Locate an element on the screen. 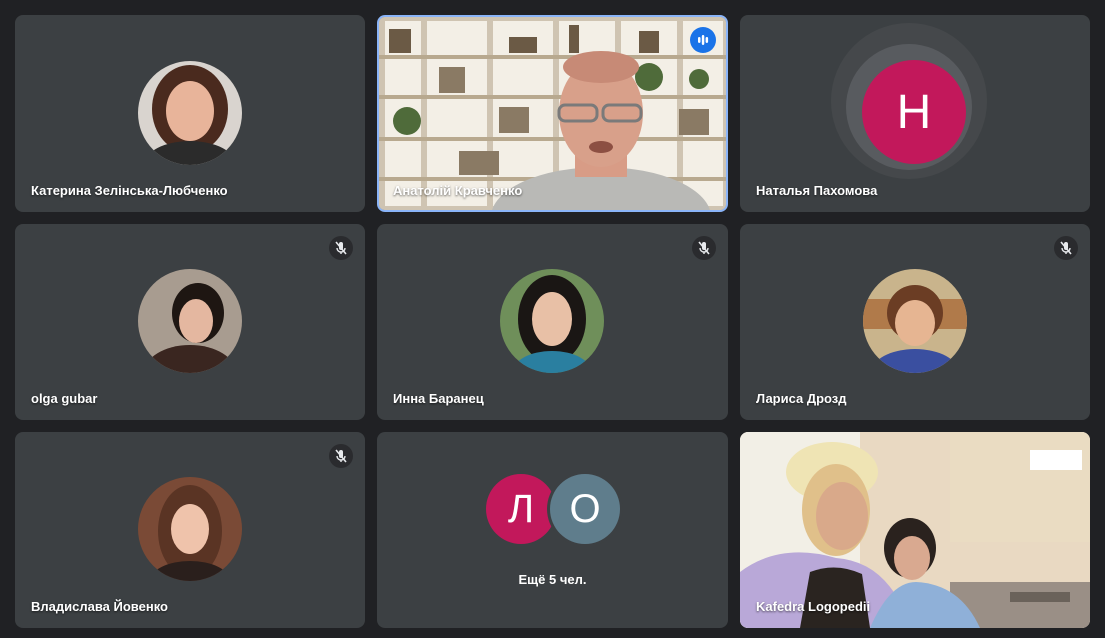  participant-tile: Инна Баранец is located at coordinates (552, 322).